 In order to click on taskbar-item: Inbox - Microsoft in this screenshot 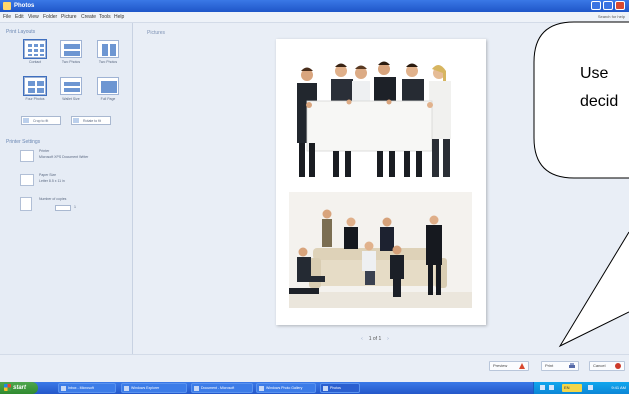, I will do `click(87, 388)`.